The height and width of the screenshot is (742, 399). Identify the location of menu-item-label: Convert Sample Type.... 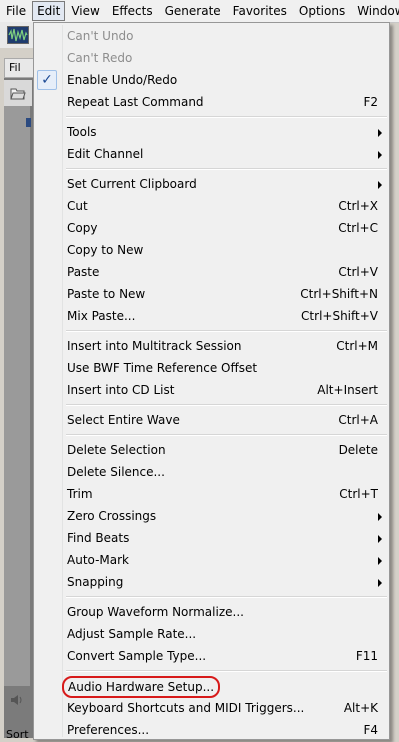
(137, 656).